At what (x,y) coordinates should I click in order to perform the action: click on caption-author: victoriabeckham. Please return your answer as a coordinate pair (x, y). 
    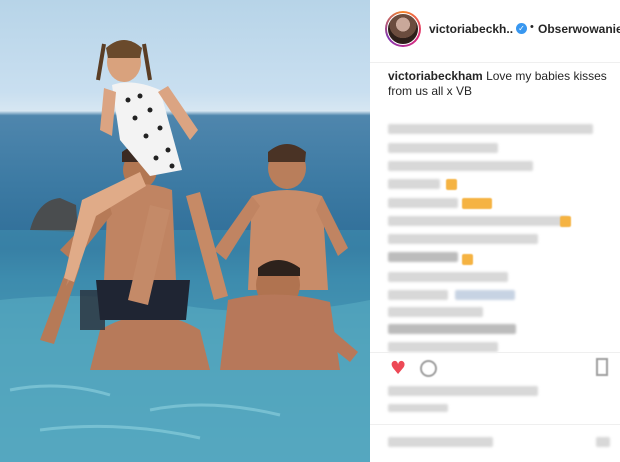
    Looking at the image, I should click on (435, 76).